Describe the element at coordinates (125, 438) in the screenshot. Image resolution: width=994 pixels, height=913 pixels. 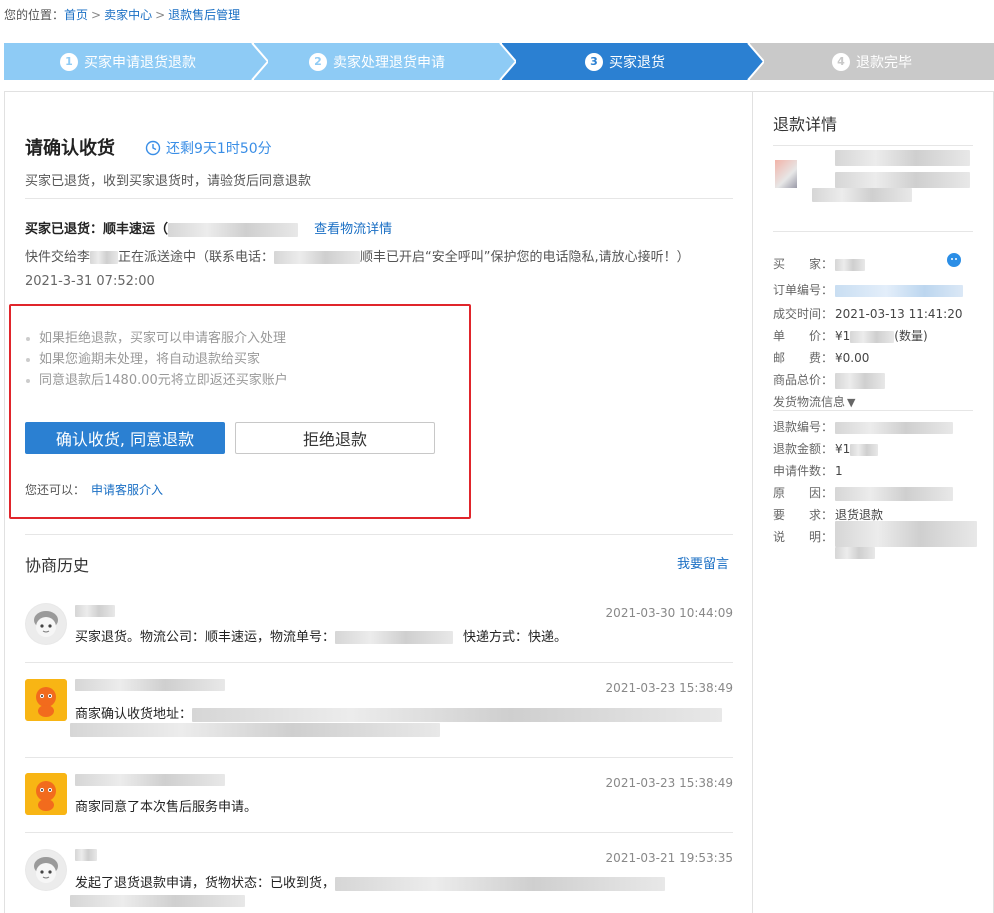
I see `confirm-receipt-button: 确认收货, 同意退款` at that location.